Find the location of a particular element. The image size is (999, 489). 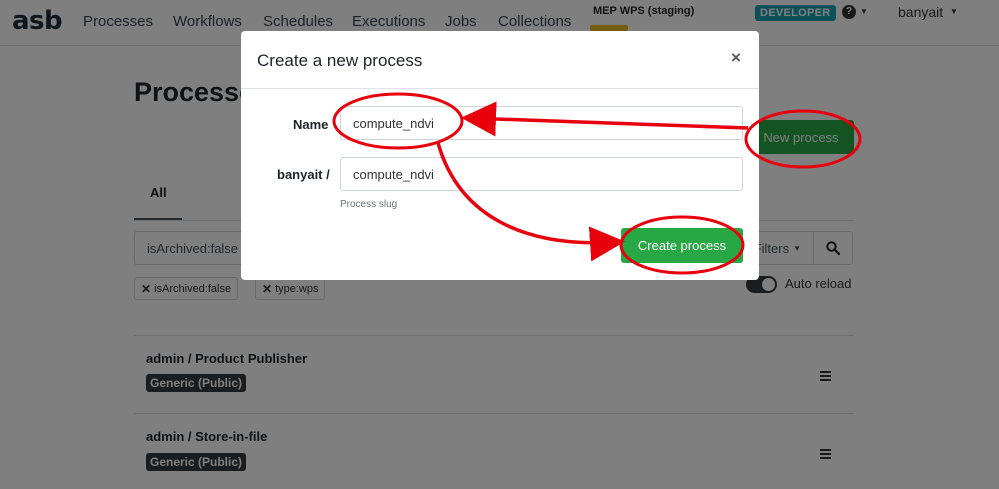

modal-header: Create a new process × is located at coordinates (500, 60).